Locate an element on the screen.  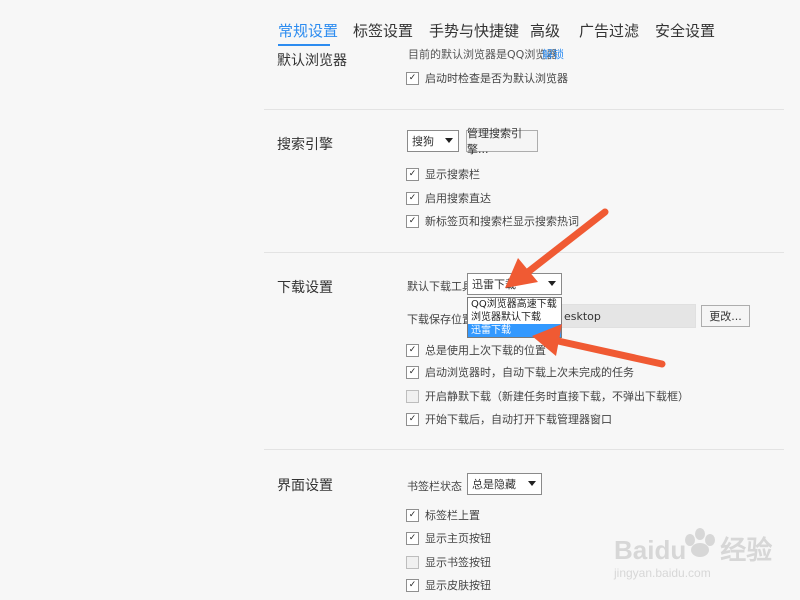
option-label: 开启静默下载（新建任务时直接下载，不弹出下载框） is located at coordinates (557, 396).